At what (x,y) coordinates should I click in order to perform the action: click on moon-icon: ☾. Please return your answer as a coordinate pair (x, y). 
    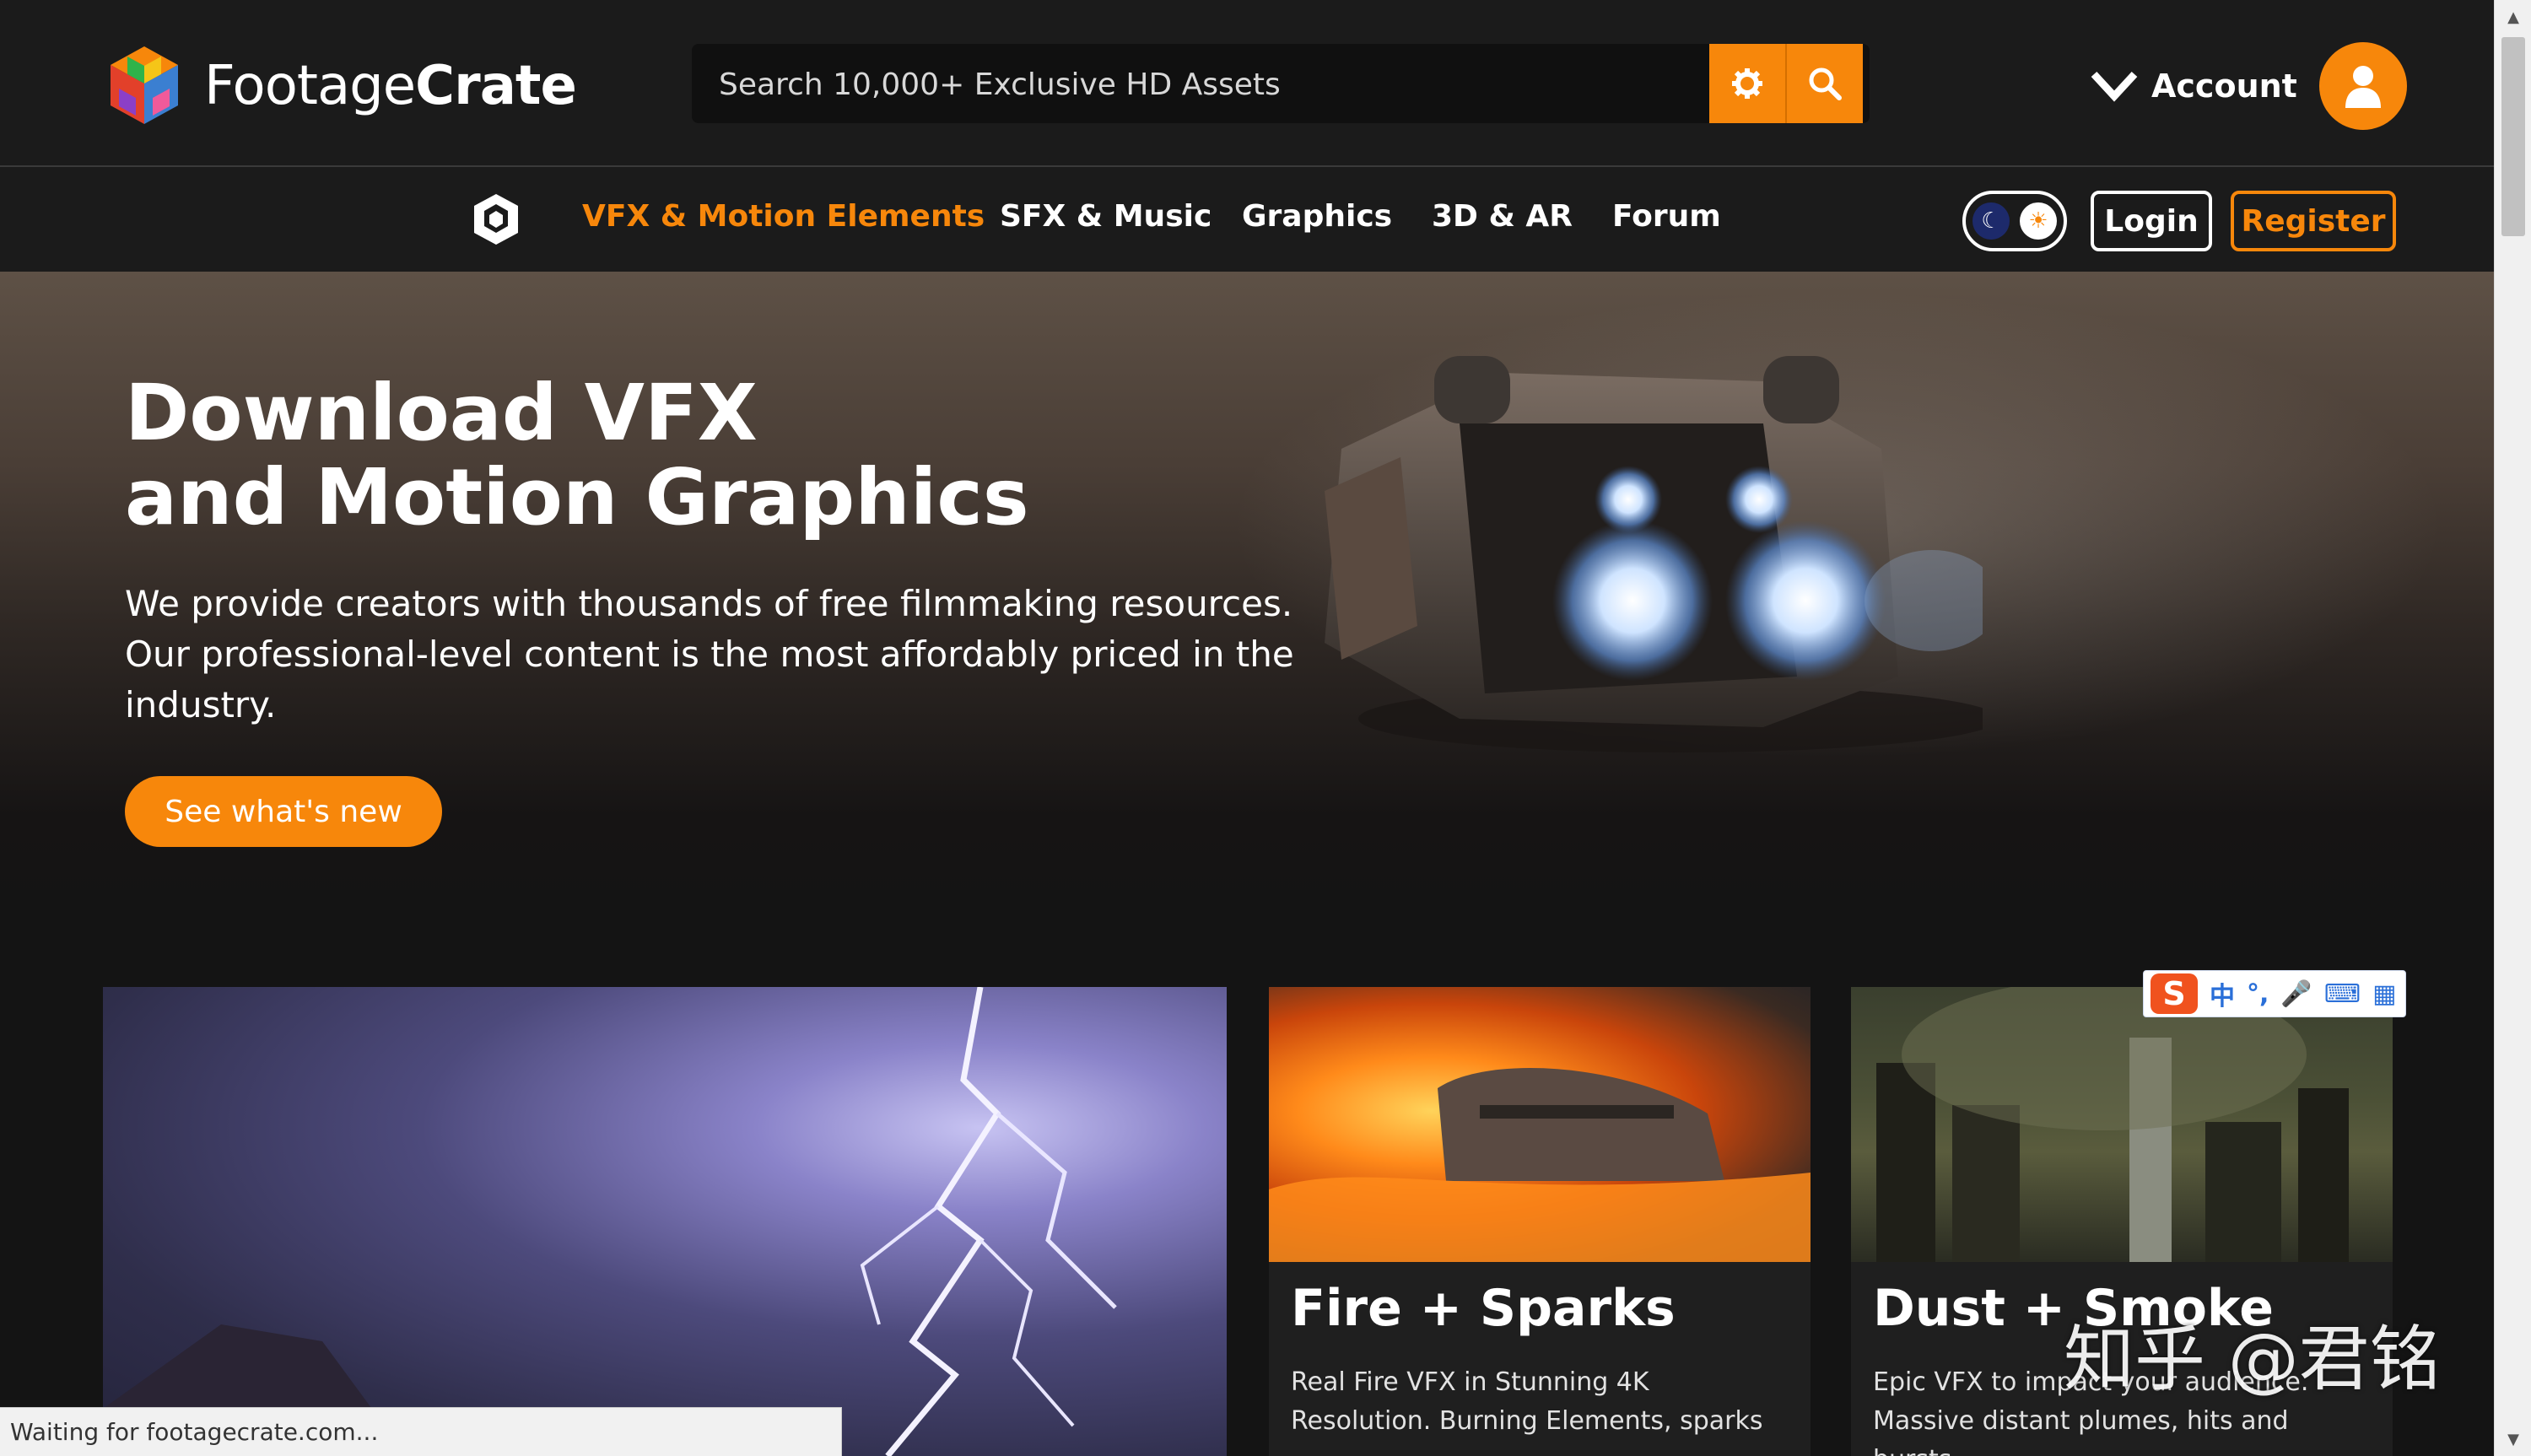
    Looking at the image, I should click on (1991, 221).